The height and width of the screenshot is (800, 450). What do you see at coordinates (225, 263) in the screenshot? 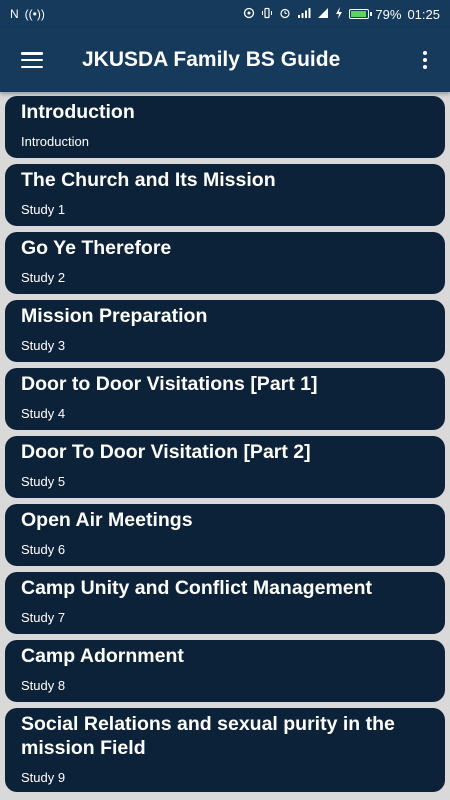
I see `lesson-card: Go Ye Therefore Study 2` at bounding box center [225, 263].